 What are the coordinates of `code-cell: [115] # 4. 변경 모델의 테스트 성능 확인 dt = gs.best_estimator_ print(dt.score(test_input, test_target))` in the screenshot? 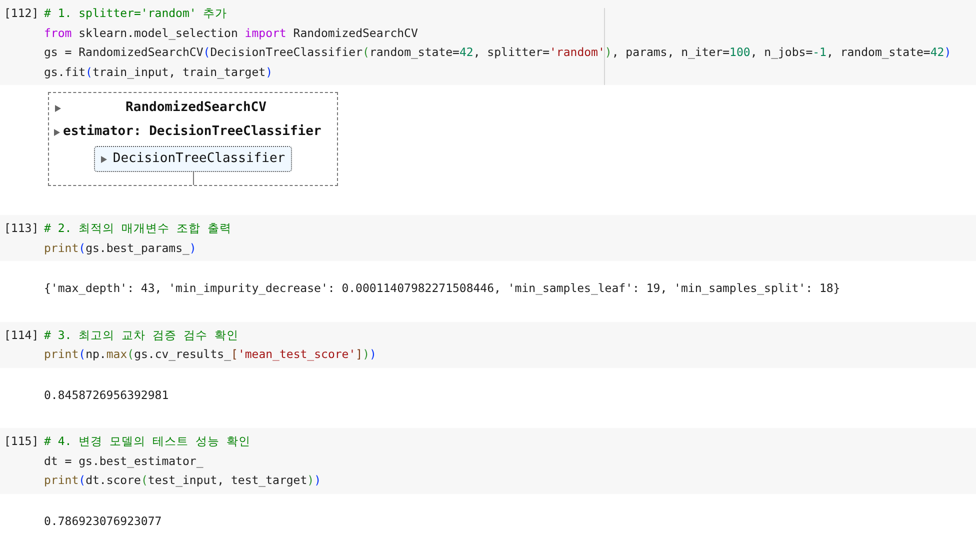 It's located at (488, 461).